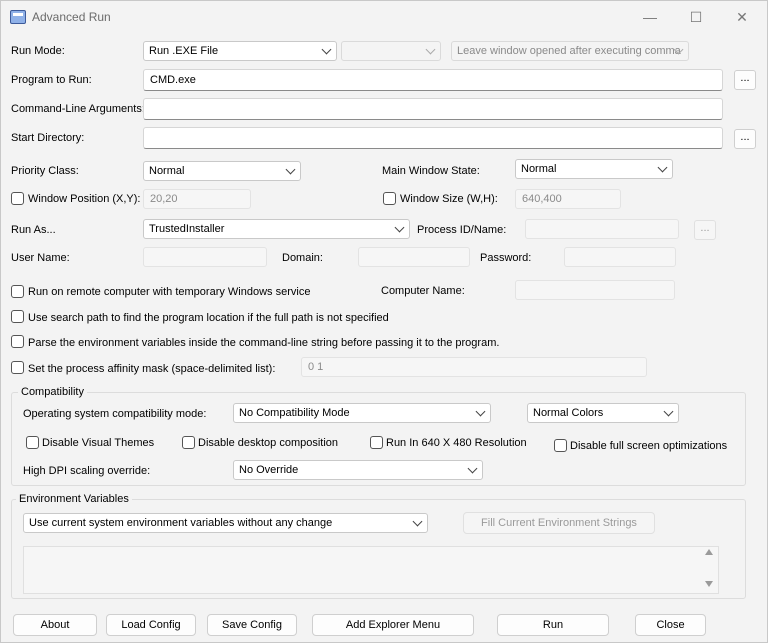 This screenshot has width=768, height=643. What do you see at coordinates (559, 523) in the screenshot?
I see `fill-env-button: Fill Current Environment Strings` at bounding box center [559, 523].